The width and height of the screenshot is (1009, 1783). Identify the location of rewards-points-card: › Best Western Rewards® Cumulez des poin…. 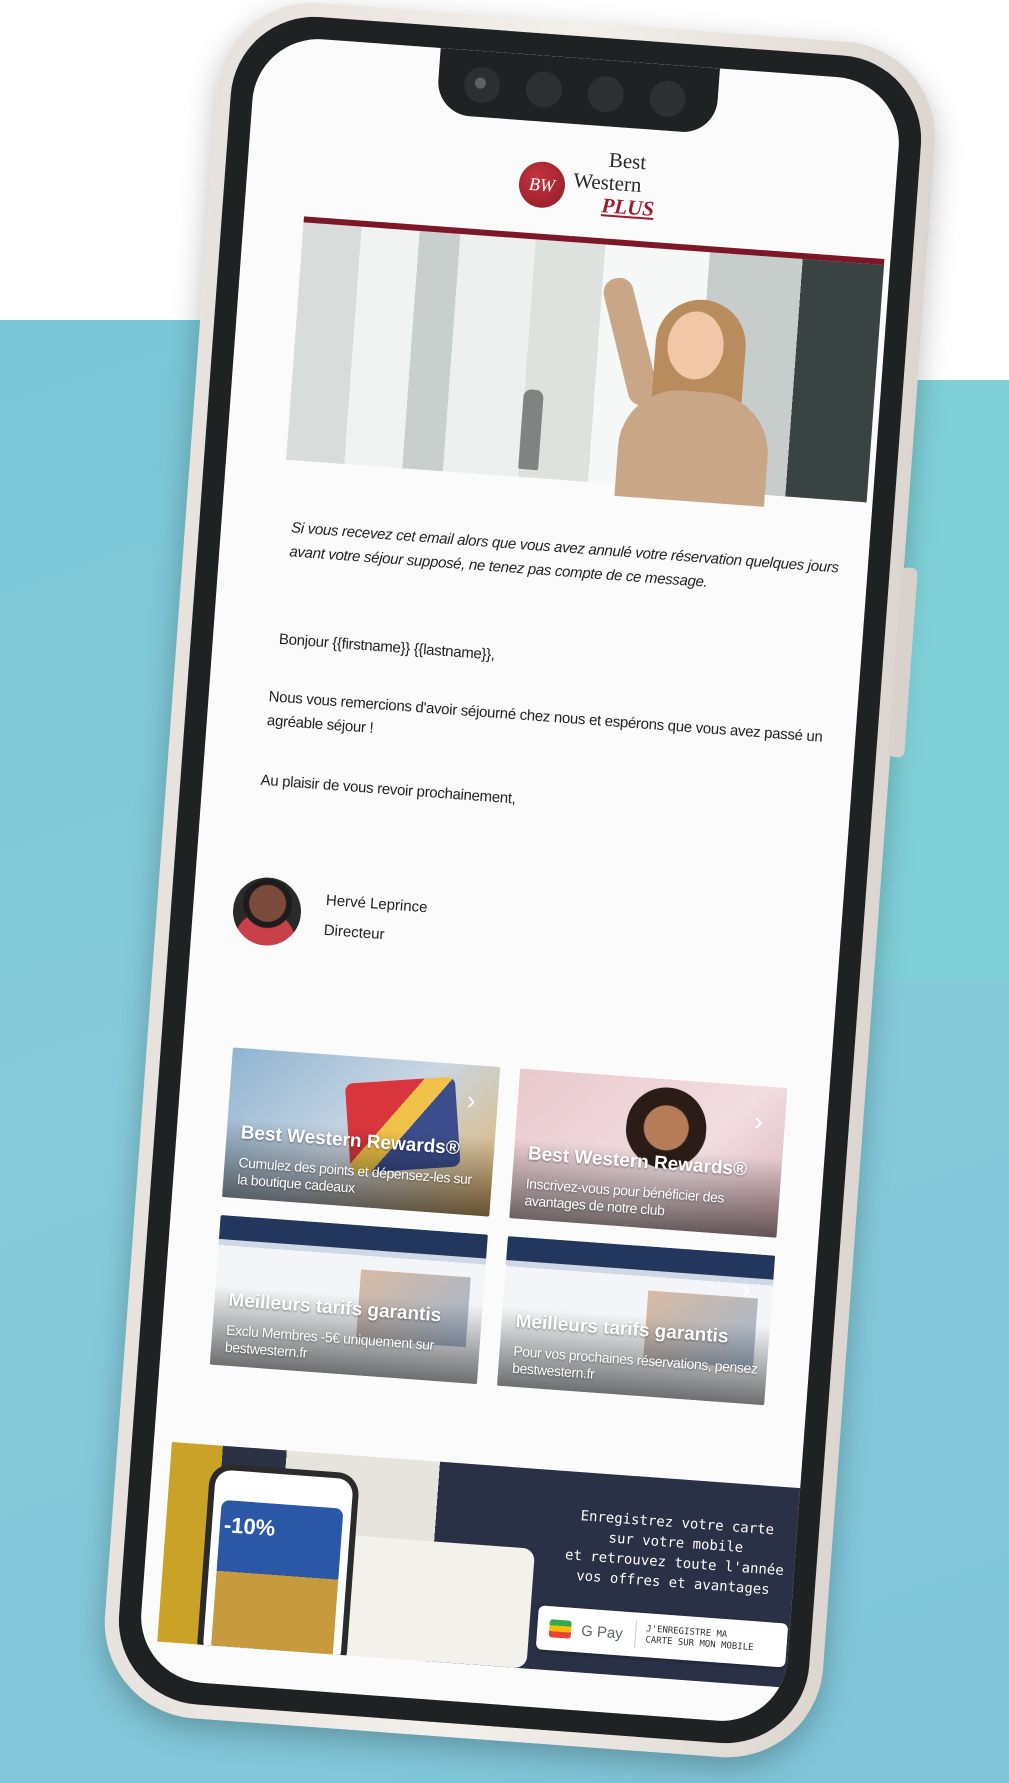
(361, 1132).